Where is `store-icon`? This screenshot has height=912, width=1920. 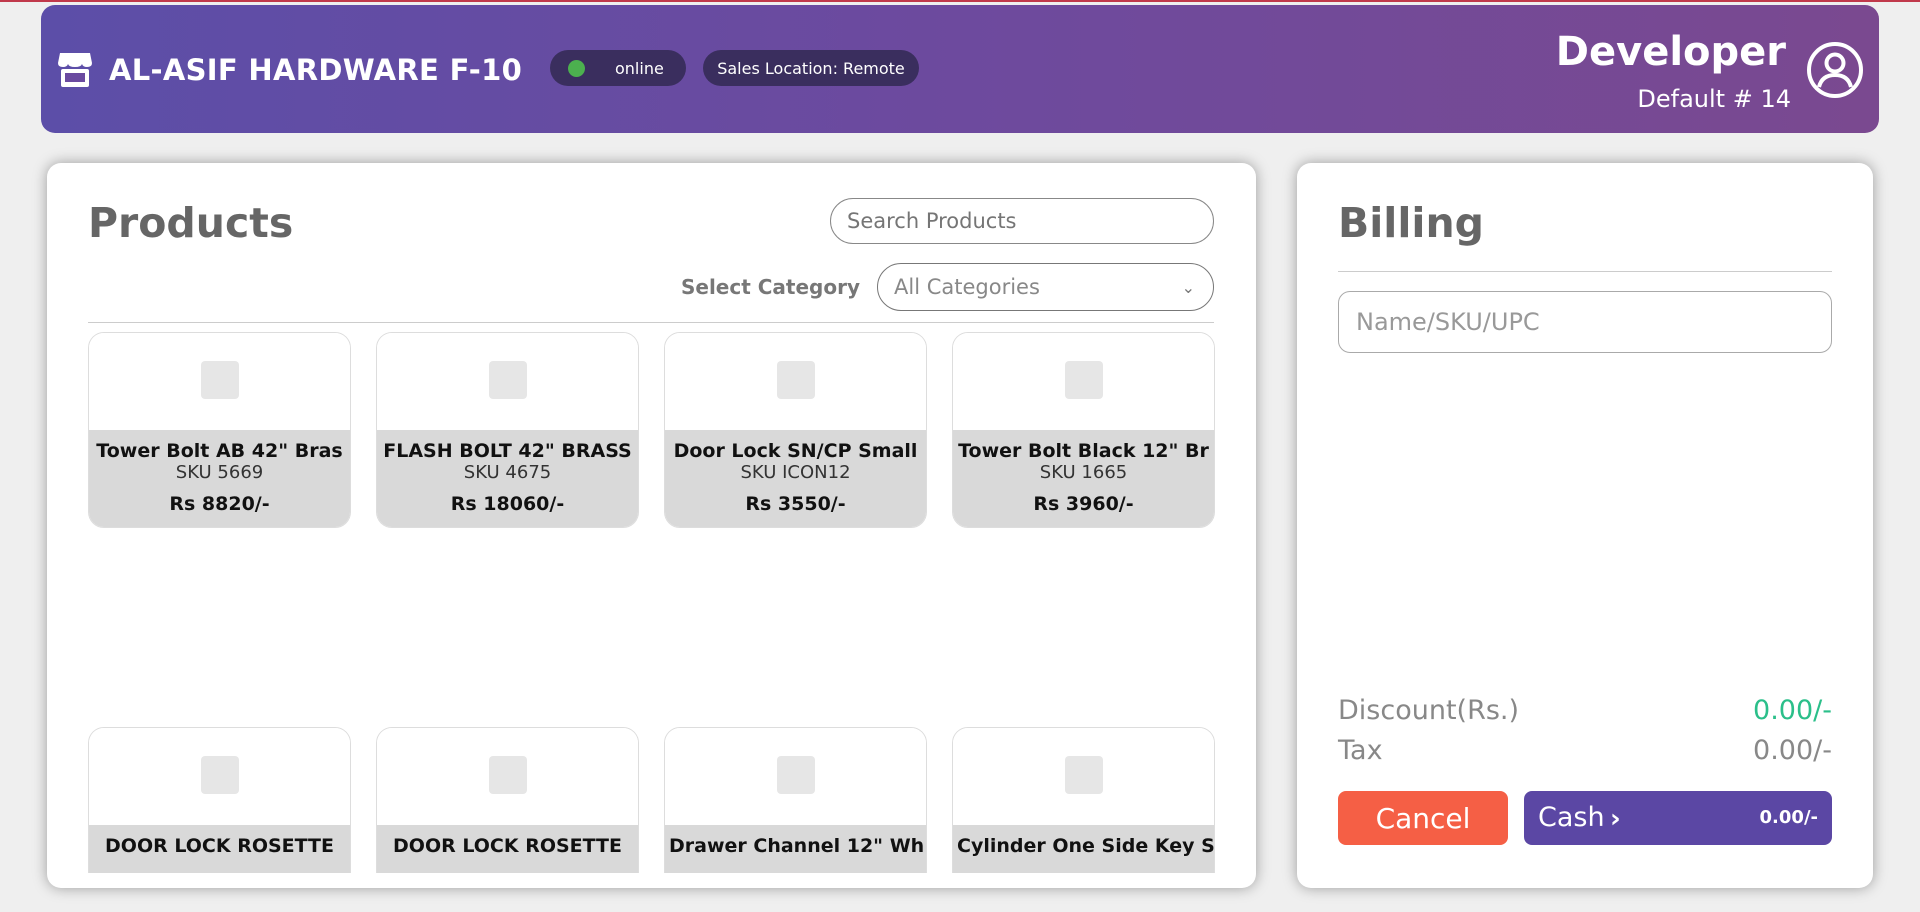
store-icon is located at coordinates (75, 70).